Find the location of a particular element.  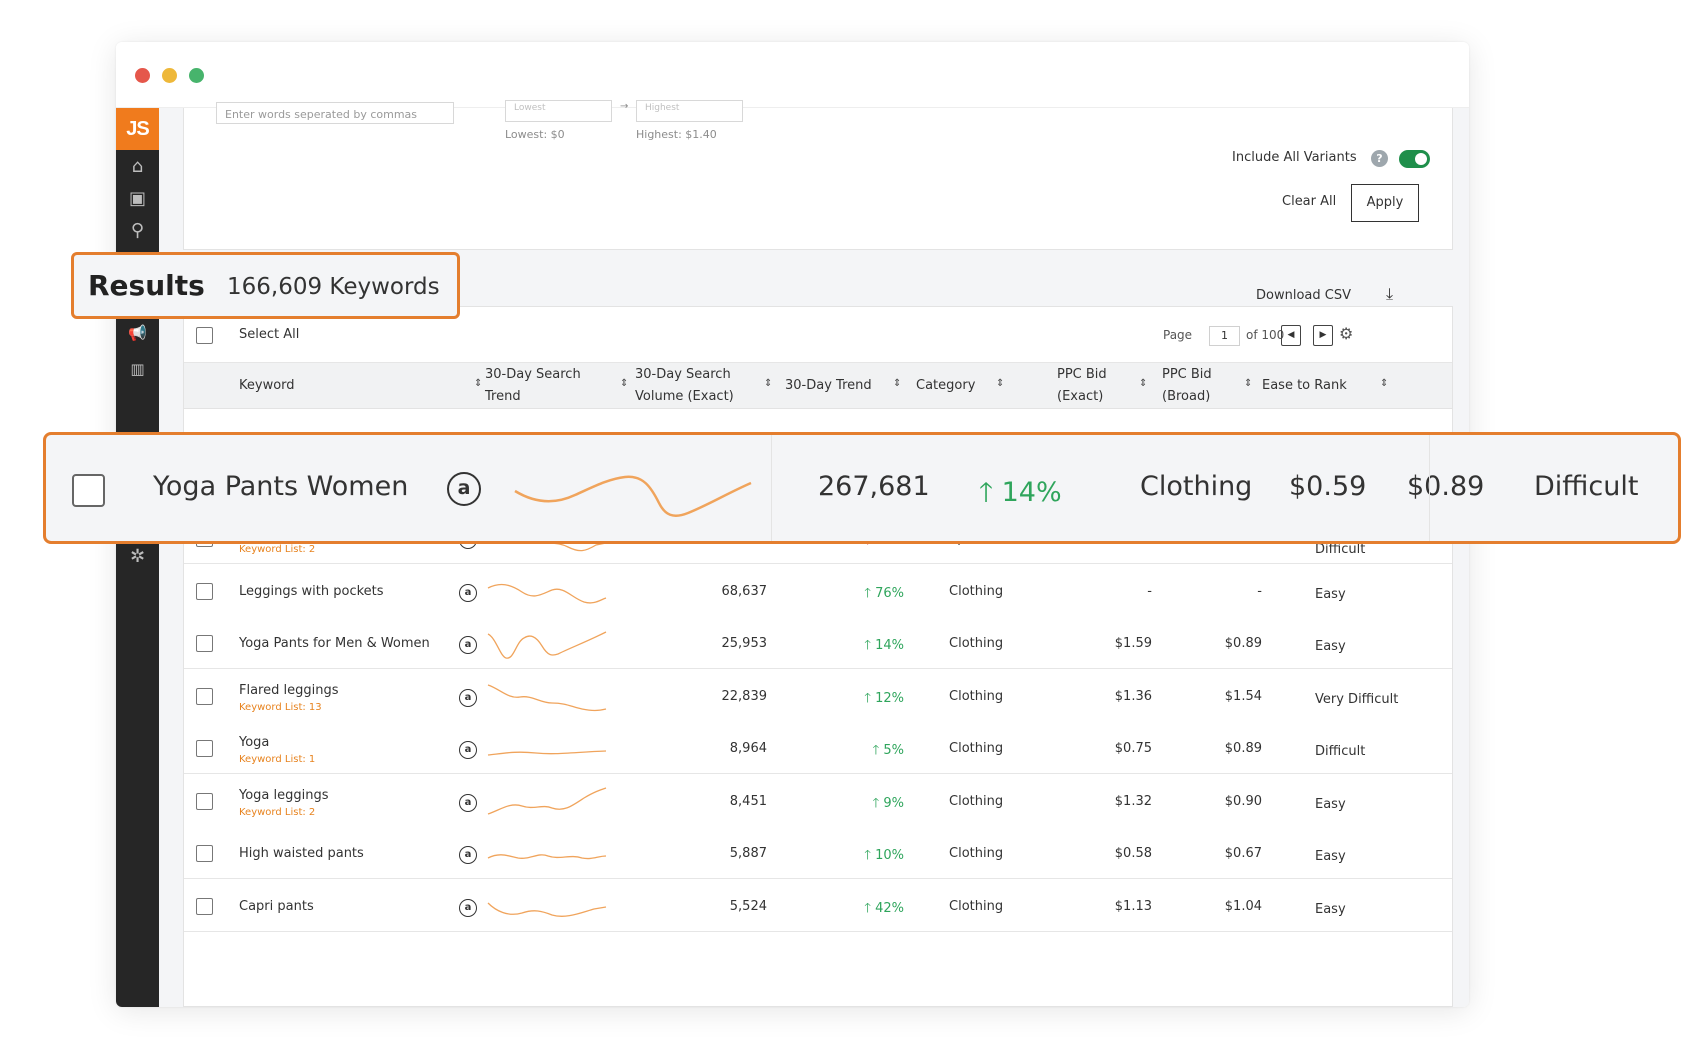

clear-all-button: Clear All is located at coordinates (1309, 201).